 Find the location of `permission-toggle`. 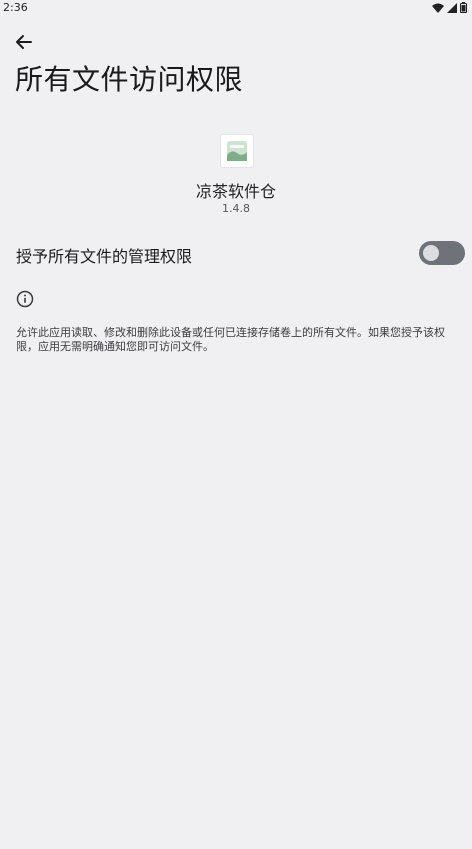

permission-toggle is located at coordinates (442, 253).